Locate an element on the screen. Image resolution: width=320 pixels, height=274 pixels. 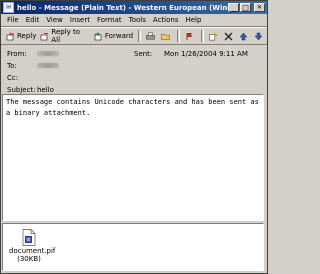
reply-all-button: Reply to All is located at coordinates (65, 36).